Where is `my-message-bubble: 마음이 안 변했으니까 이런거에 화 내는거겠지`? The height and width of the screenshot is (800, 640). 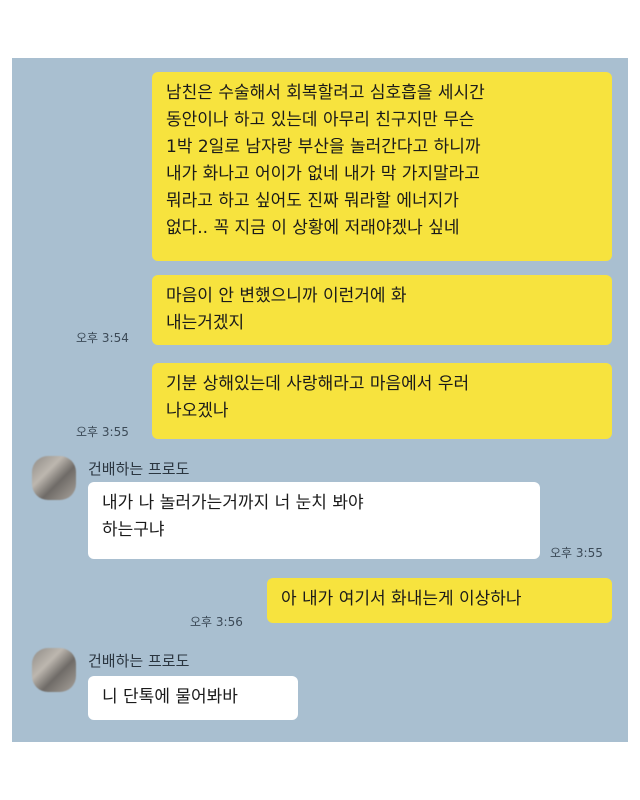
my-message-bubble: 마음이 안 변했으니까 이런거에 화 내는거겠지 is located at coordinates (382, 310).